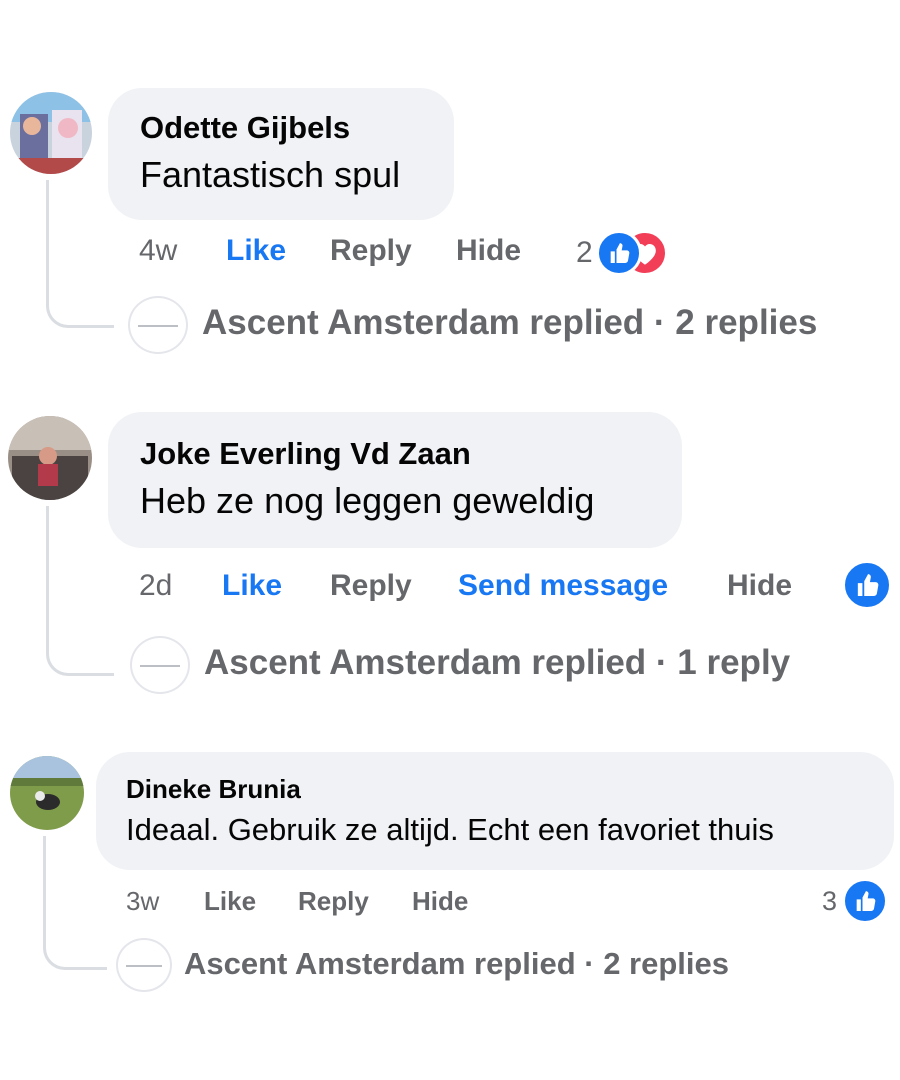 The height and width of the screenshot is (1080, 900). What do you see at coordinates (142, 901) in the screenshot?
I see `comment-timestamp: 3w` at bounding box center [142, 901].